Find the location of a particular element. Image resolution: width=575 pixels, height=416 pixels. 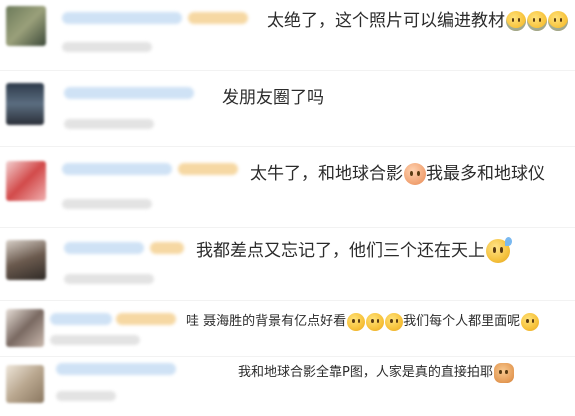

comment-text-content: 我都差点又忘记了，他们三个还在天上 is located at coordinates (340, 251).